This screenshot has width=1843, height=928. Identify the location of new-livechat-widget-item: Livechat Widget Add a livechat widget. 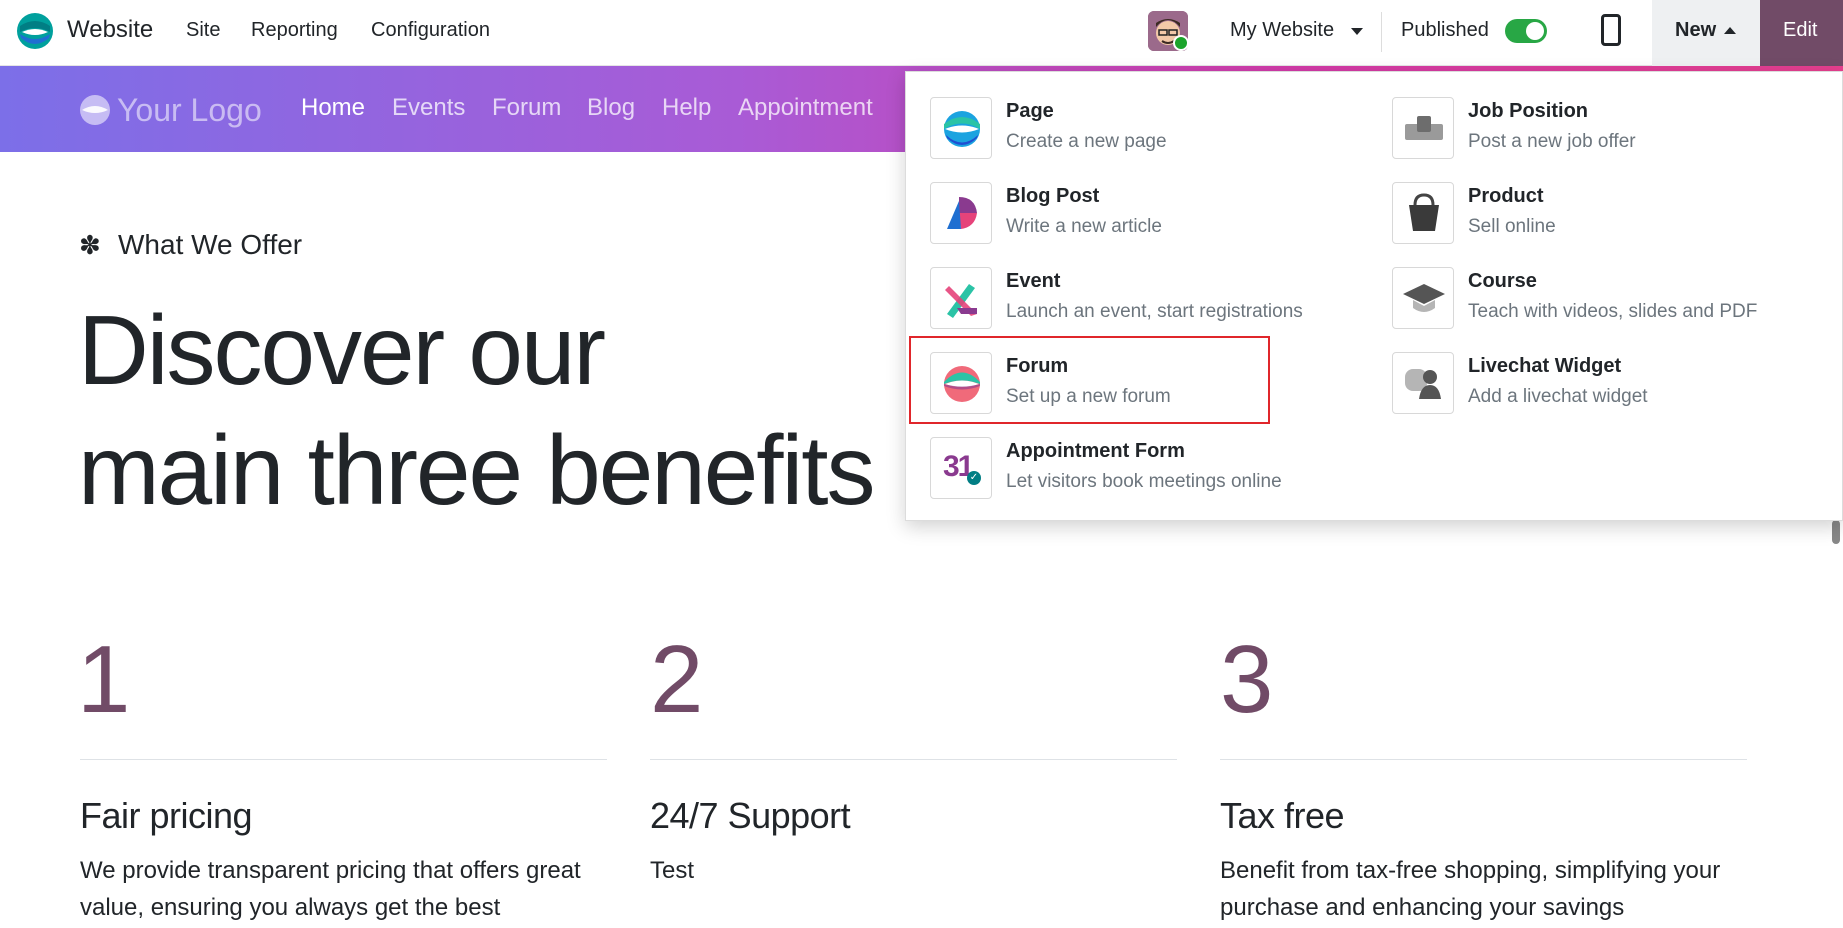
(1607, 390).